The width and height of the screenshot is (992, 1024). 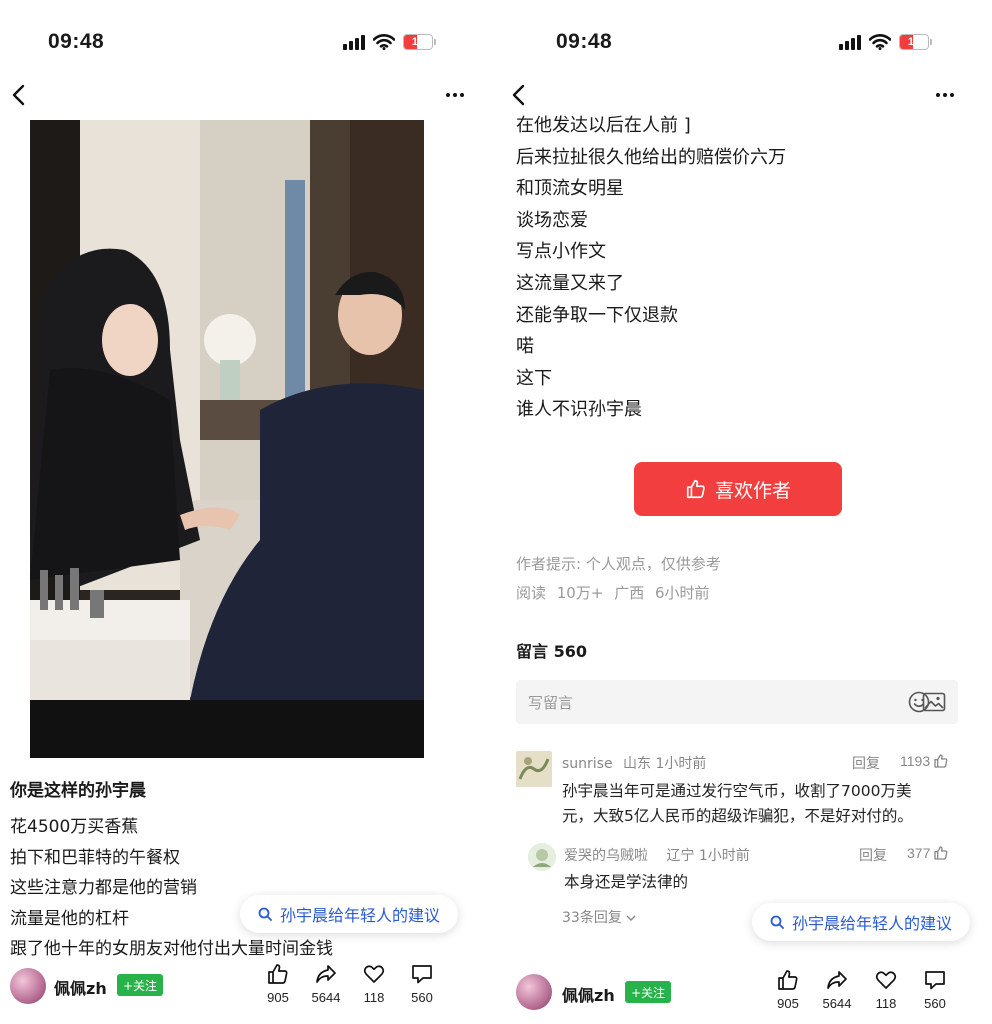 I want to click on post-line: 花4500万买香蕉, so click(x=74, y=827).